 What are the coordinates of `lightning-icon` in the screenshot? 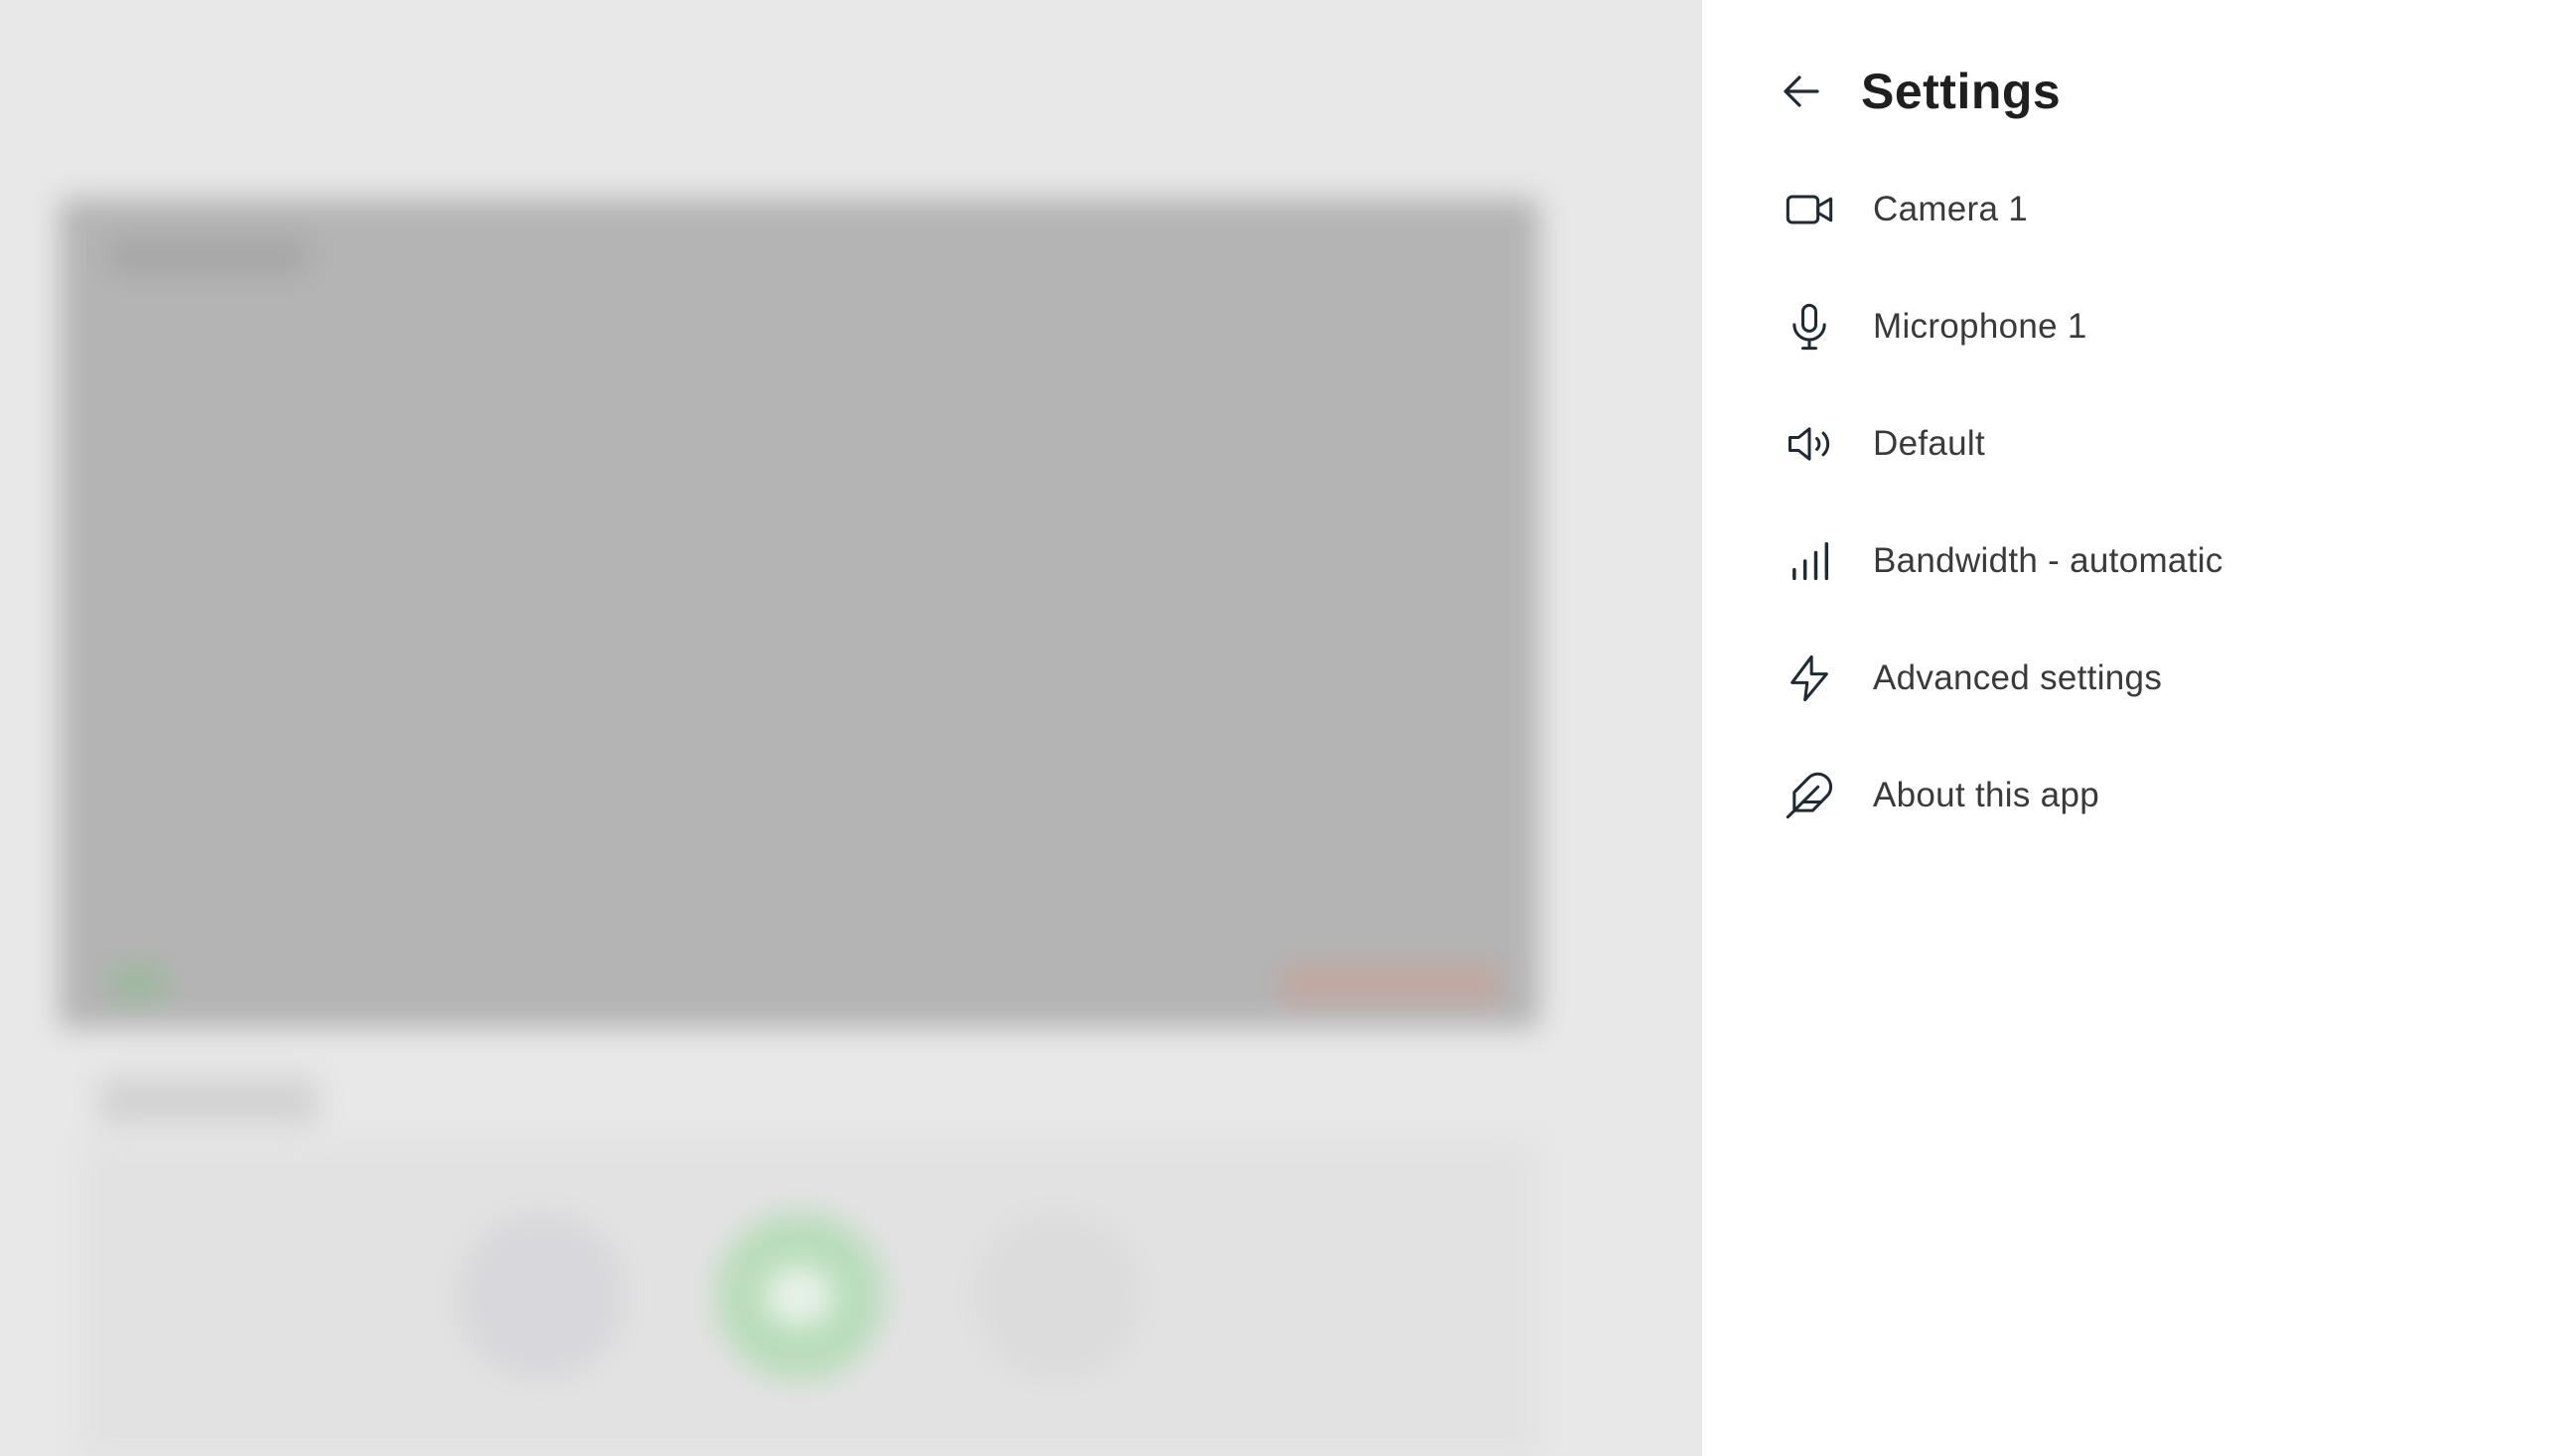 It's located at (1810, 678).